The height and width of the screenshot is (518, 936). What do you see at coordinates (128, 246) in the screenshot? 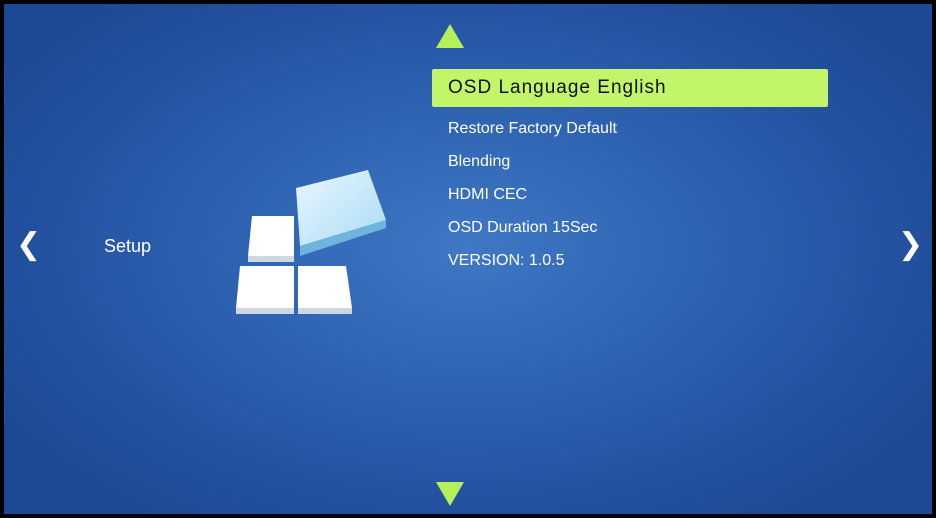
I see `category-label: Setup` at bounding box center [128, 246].